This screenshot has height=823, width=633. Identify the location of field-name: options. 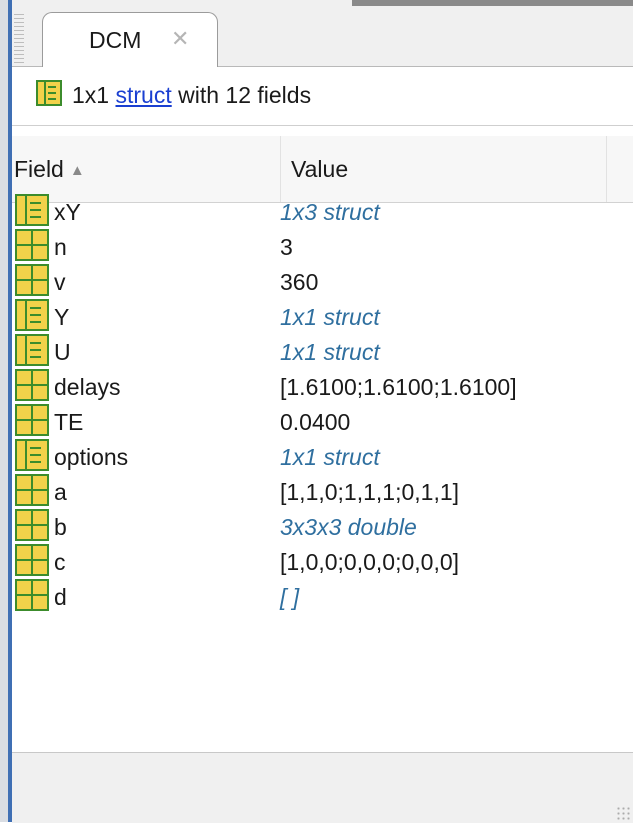
(91, 457).